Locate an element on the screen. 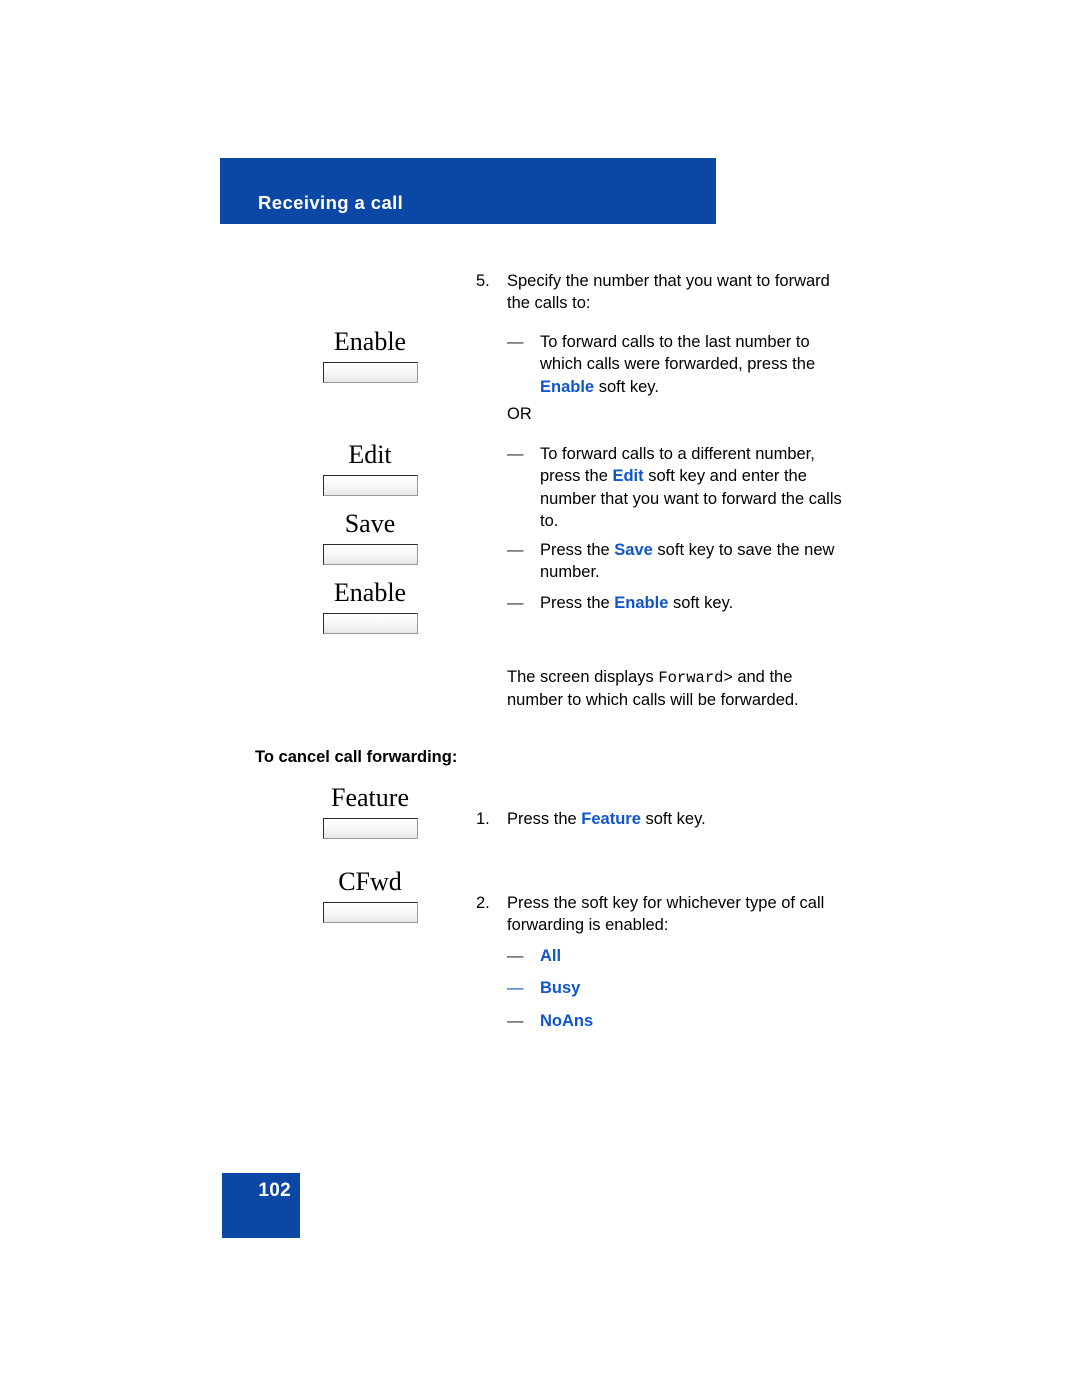 This screenshot has height=1397, width=1080. option-all-label: All is located at coordinates (551, 956).